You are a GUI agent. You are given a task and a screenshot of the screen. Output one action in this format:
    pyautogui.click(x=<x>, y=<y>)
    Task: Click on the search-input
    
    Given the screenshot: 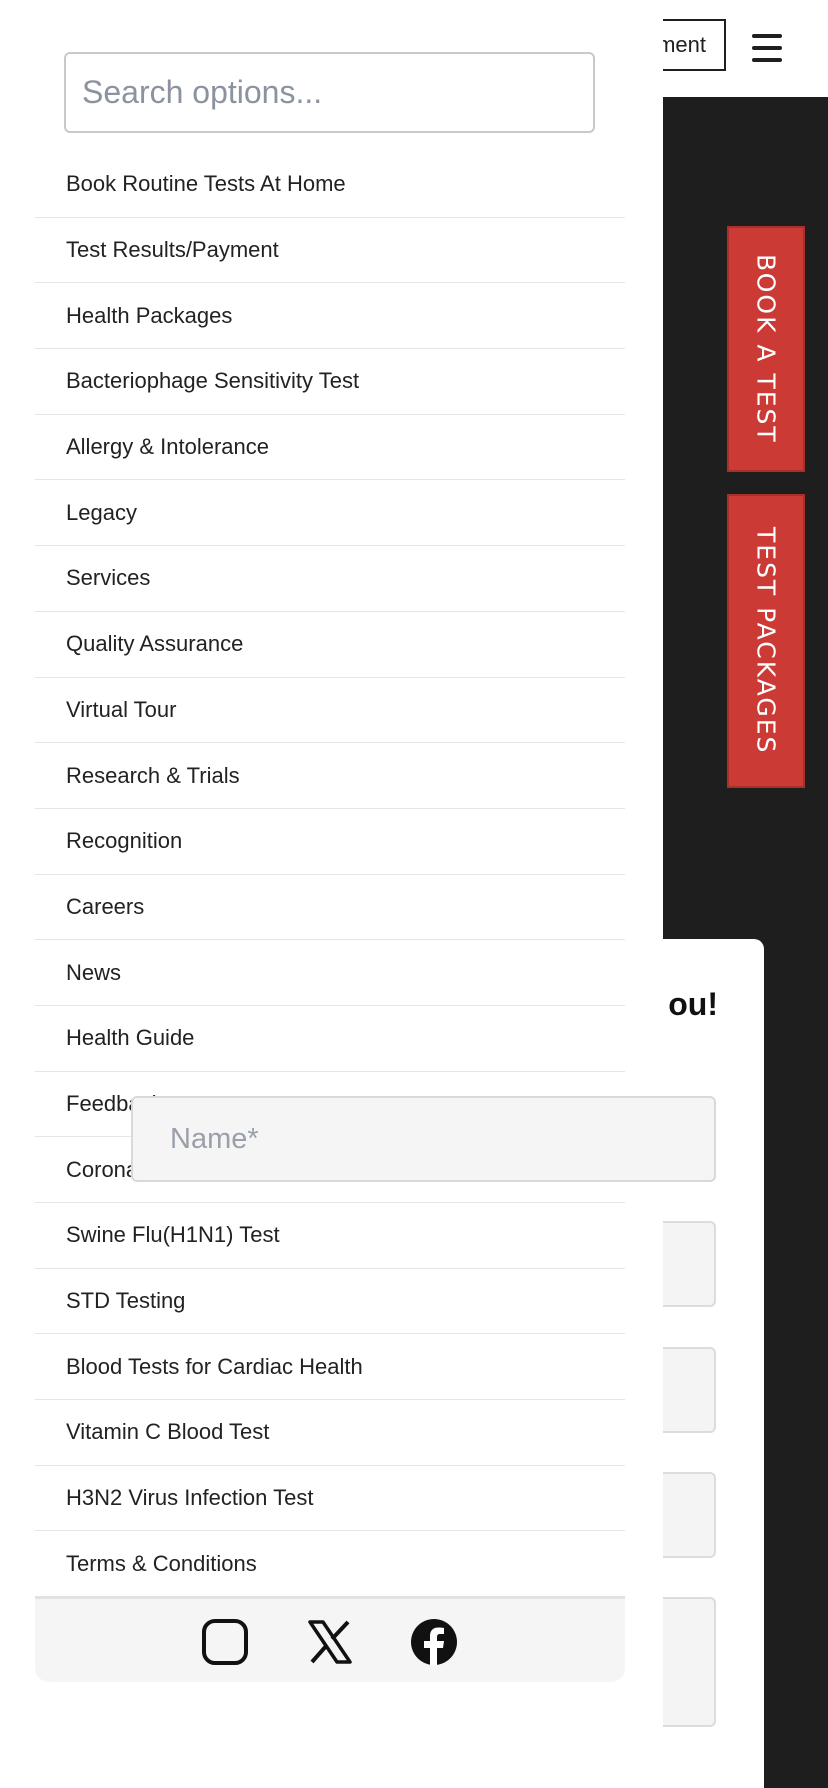 What is the action you would take?
    pyautogui.click(x=329, y=92)
    